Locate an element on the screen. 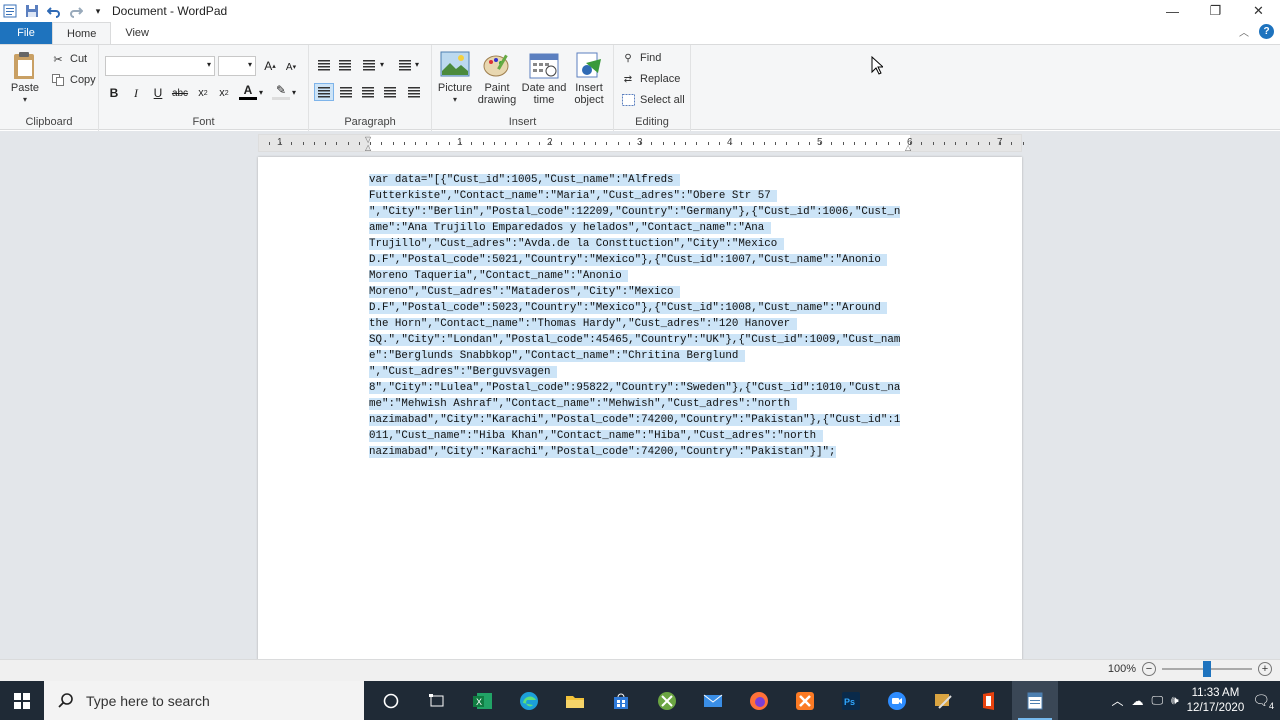 The image size is (1280, 720). window-title: Document - WordPad is located at coordinates (170, 11).